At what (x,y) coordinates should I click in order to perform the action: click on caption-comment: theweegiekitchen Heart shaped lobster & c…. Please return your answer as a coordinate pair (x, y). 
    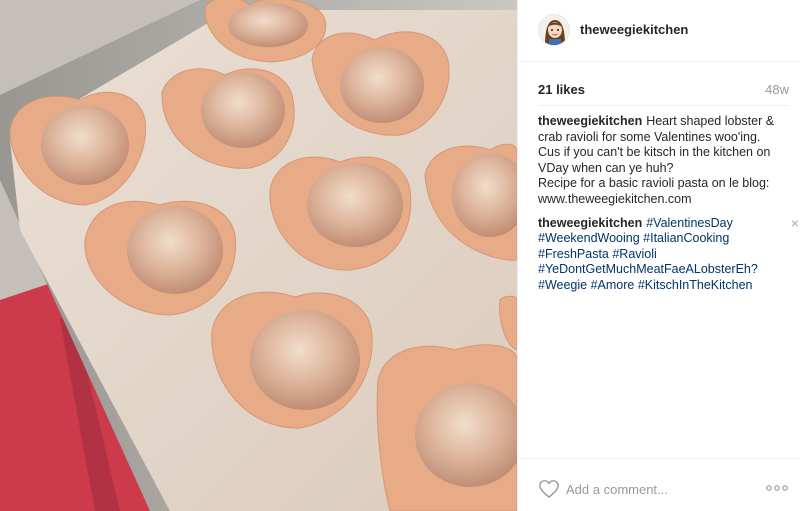
    Looking at the image, I should click on (663, 161).